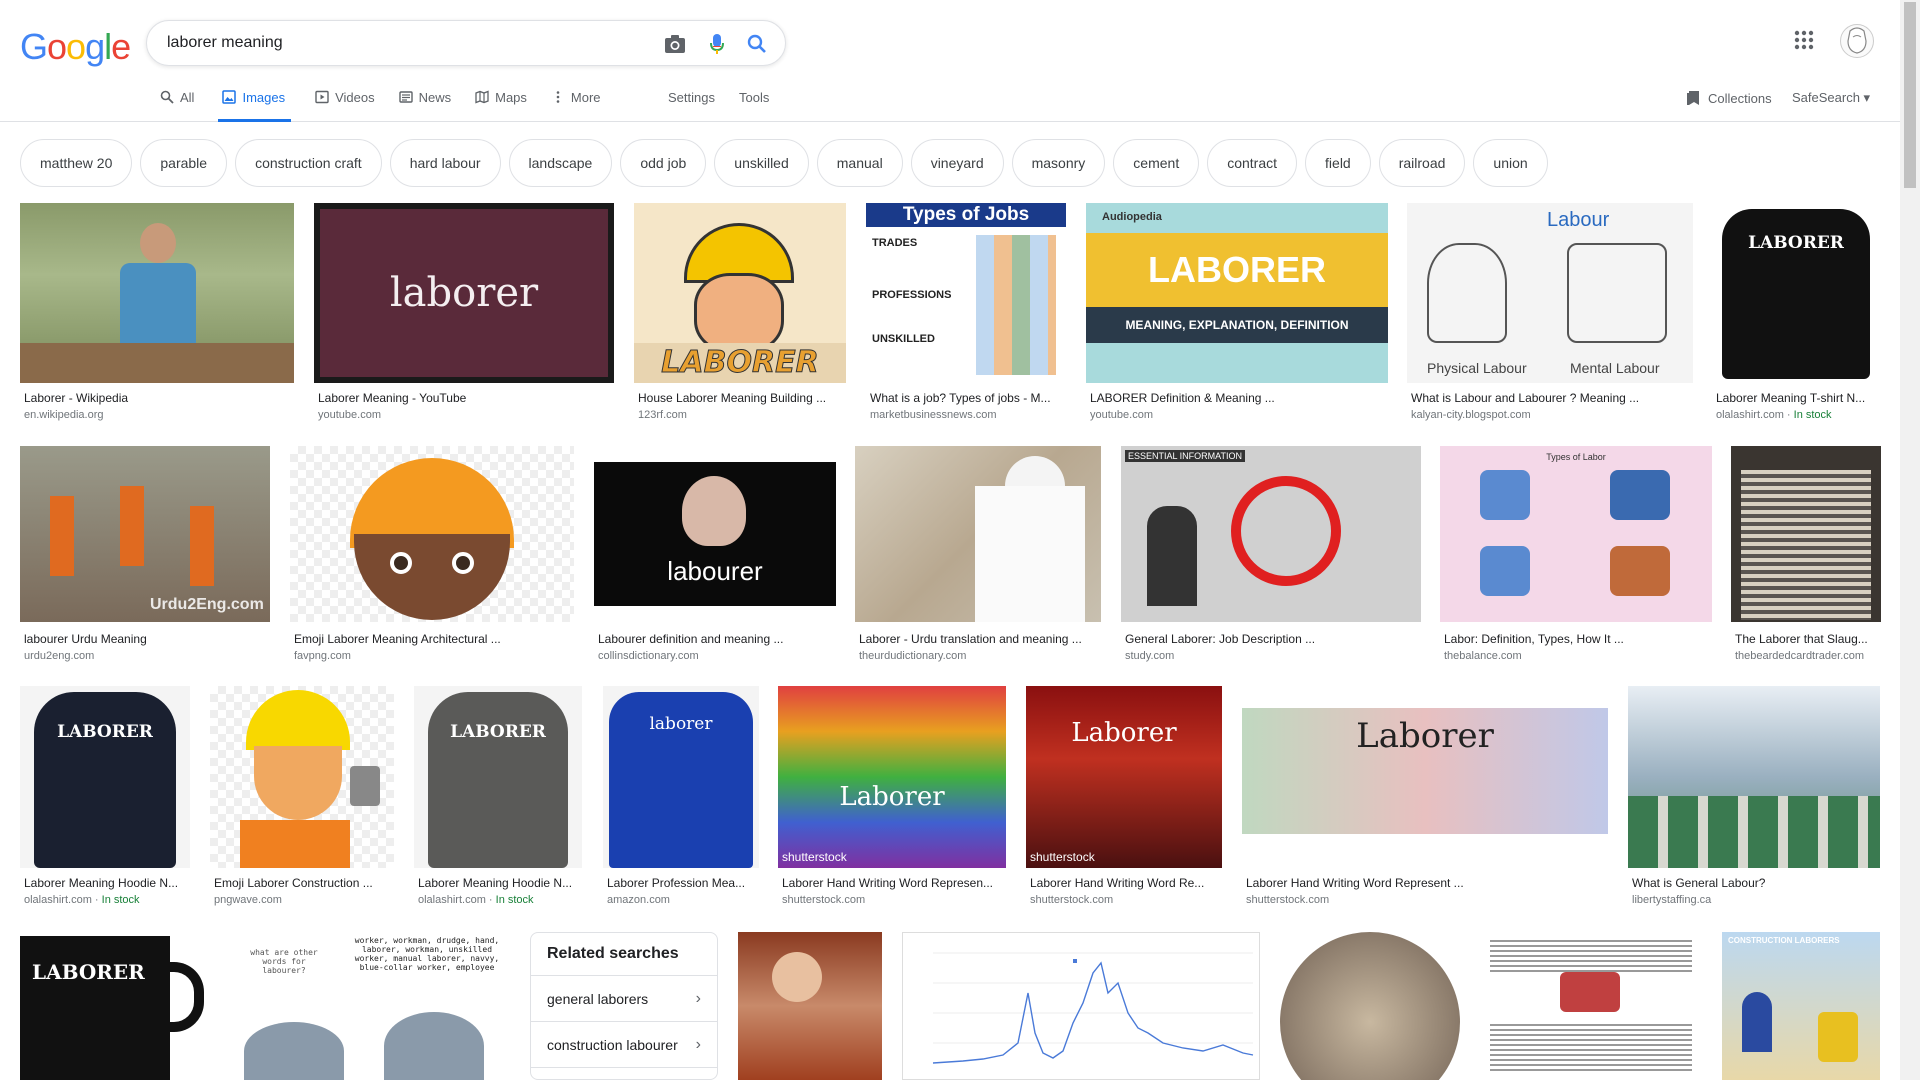  Describe the element at coordinates (345, 103) in the screenshot. I see `tab-videos: Videos` at that location.